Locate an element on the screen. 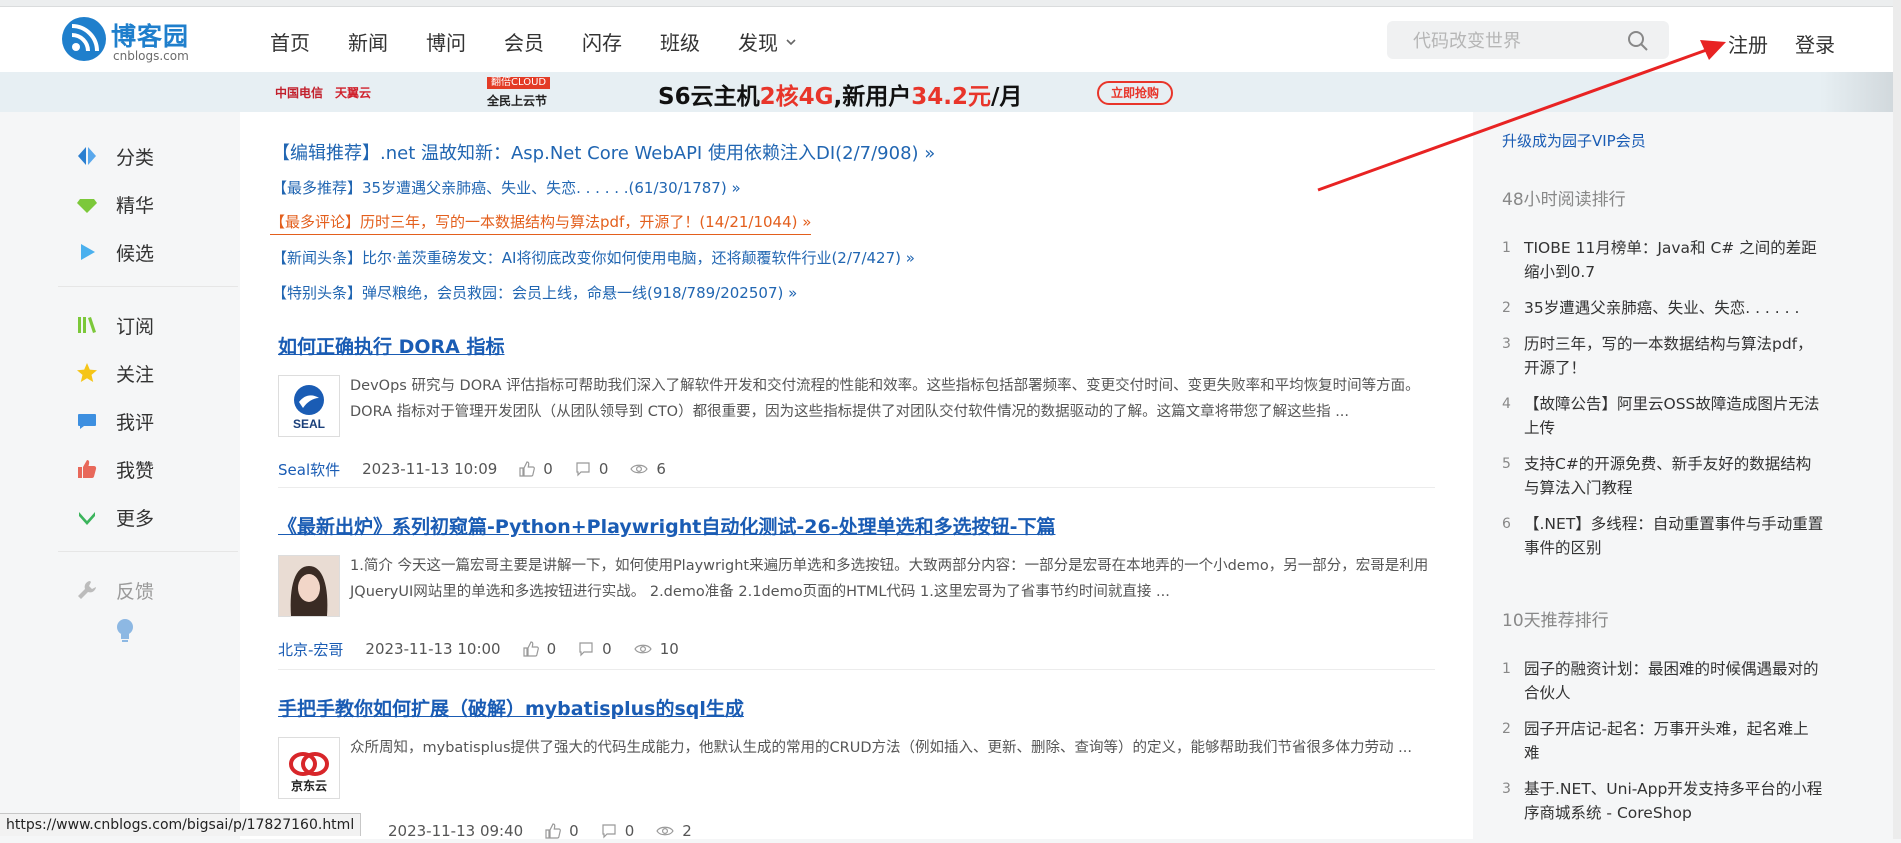 Image resolution: width=1901 pixels, height=843 pixels. banner-cloud-logo: 天翼云 is located at coordinates (353, 93).